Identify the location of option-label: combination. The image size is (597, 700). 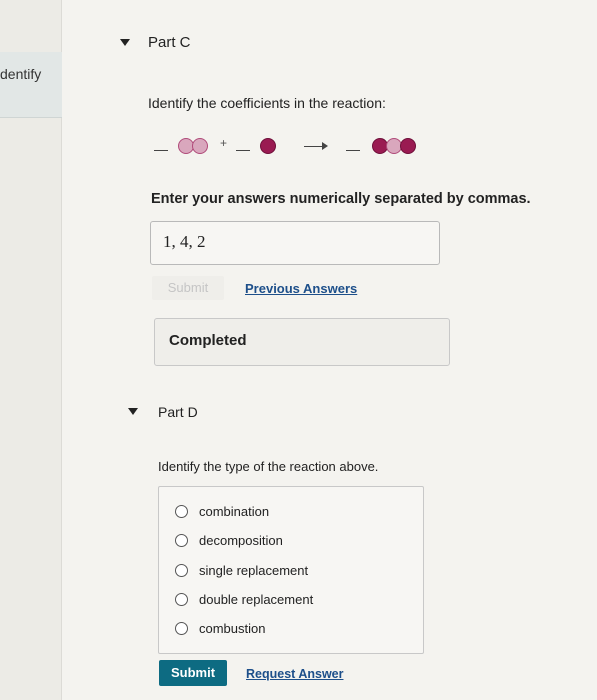
(234, 511).